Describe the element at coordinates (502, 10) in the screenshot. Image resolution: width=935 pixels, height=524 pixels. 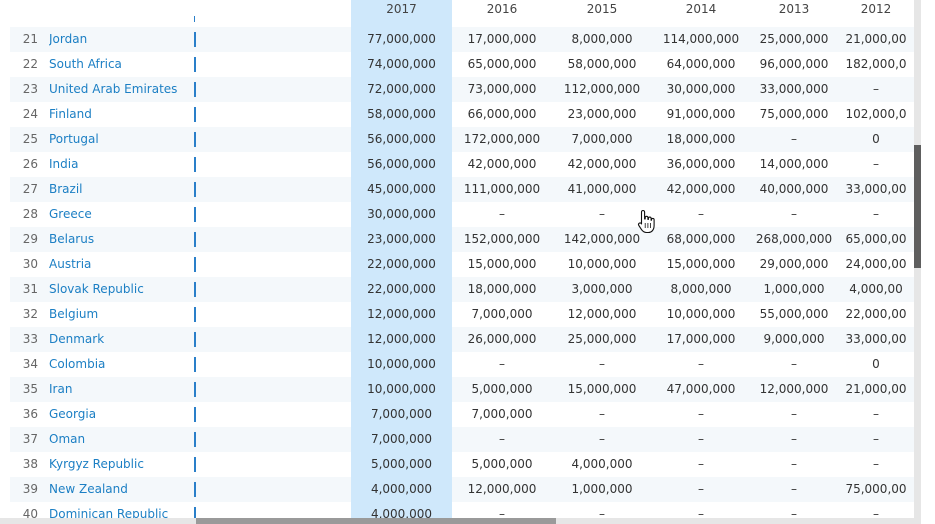
I see `column-header-2016: 2016` at that location.